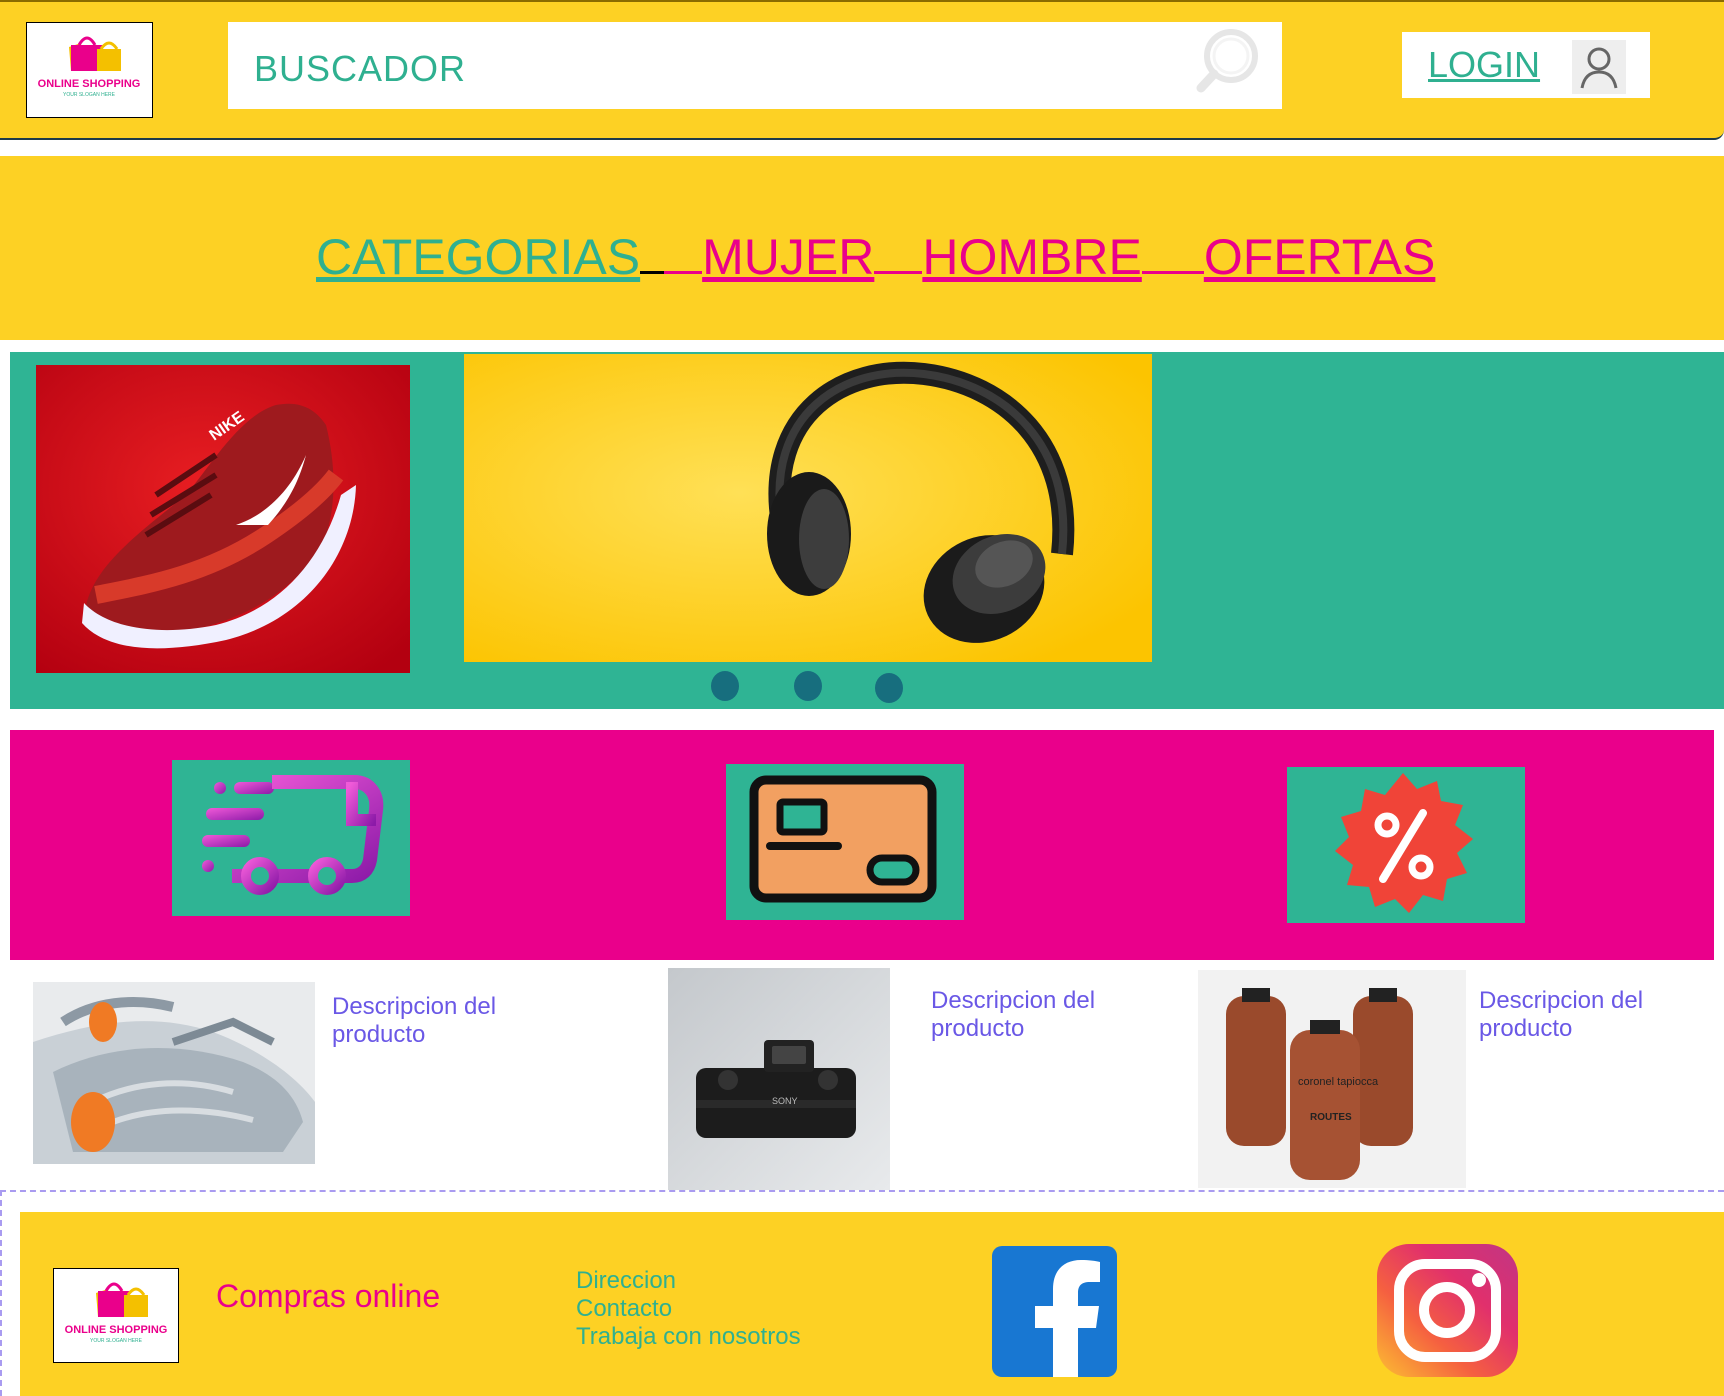  I want to click on logo-tagline: YOUR SLOGAN HERE, so click(89, 95).